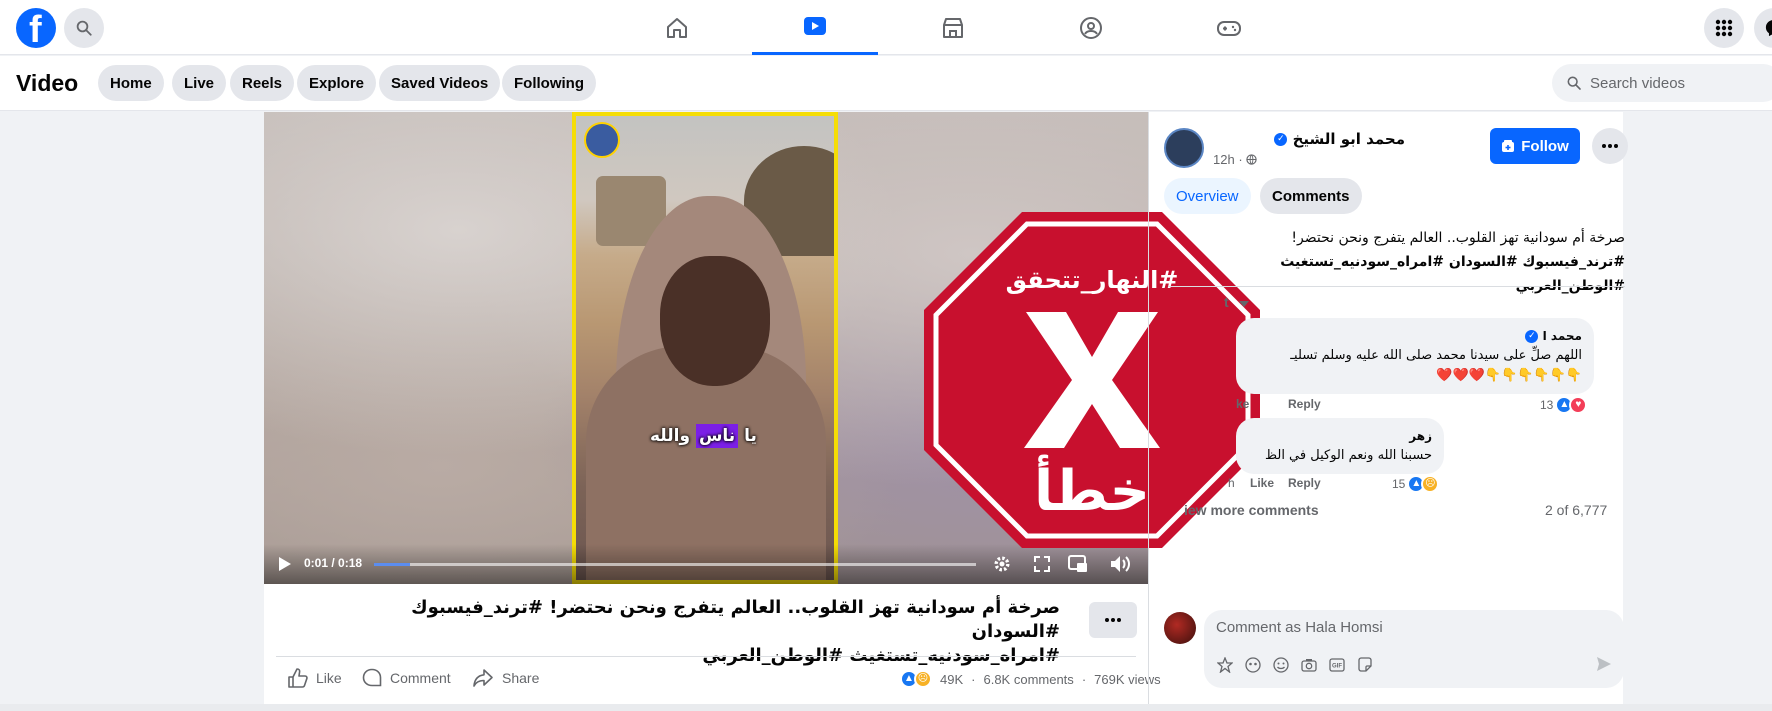 The width and height of the screenshot is (1772, 711). I want to click on nav-tab-video, so click(815, 27).